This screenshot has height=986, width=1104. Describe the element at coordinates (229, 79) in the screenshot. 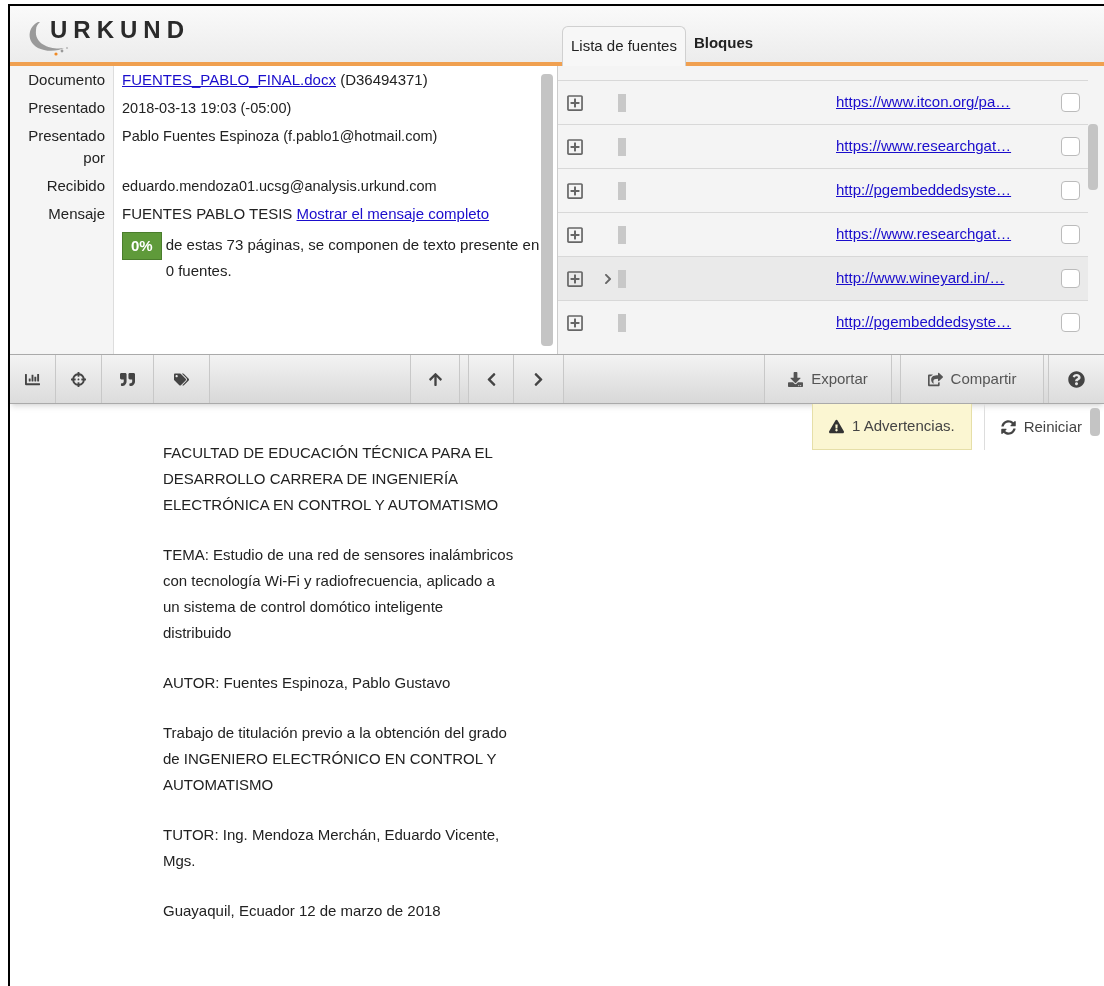

I see `document-link: FUENTES_PABLO_FINAL.docx` at that location.